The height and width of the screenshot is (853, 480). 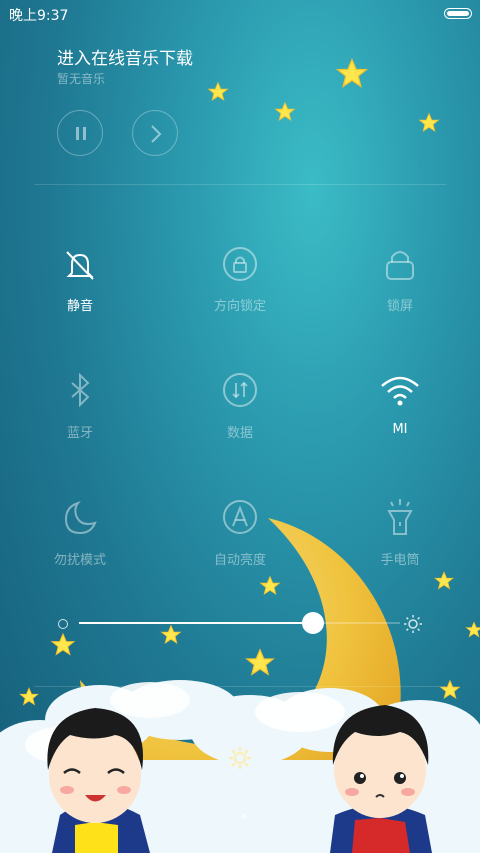 I want to click on rotation-lock-icon, so click(x=240, y=264).